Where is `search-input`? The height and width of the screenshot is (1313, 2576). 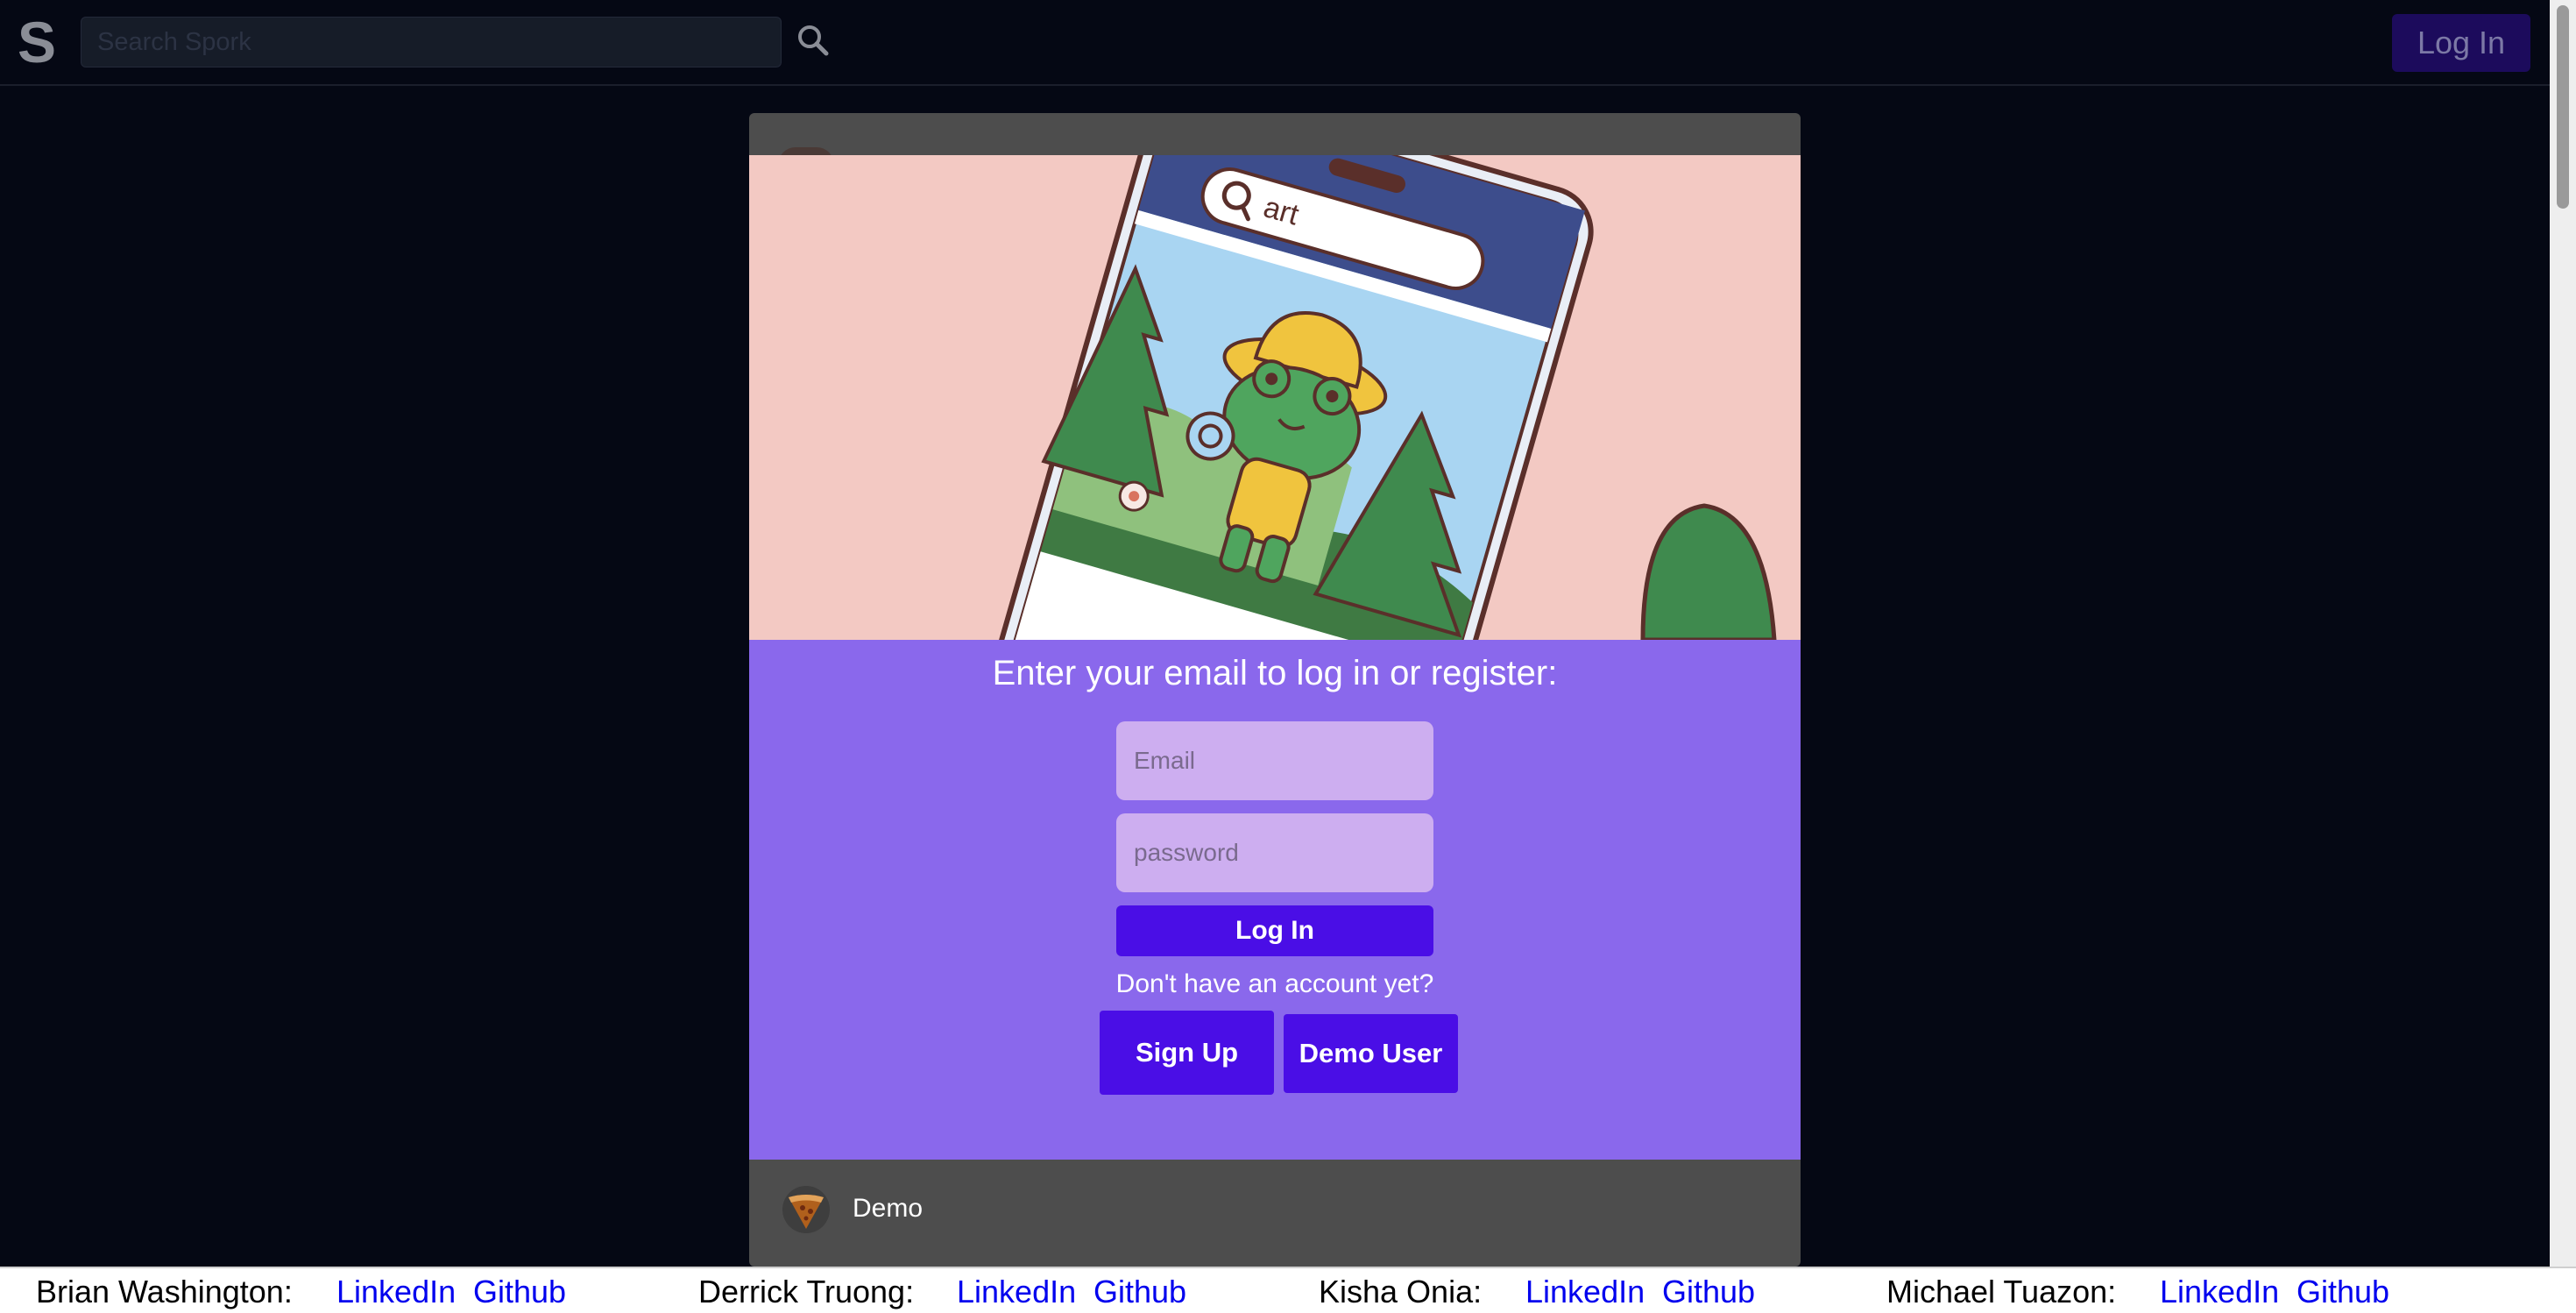 search-input is located at coordinates (431, 42).